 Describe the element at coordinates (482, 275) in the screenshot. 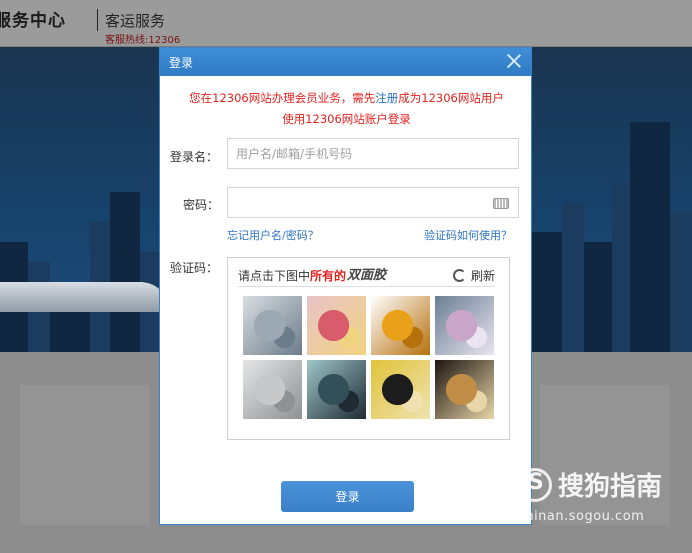

I see `refresh-label: 刷新` at that location.